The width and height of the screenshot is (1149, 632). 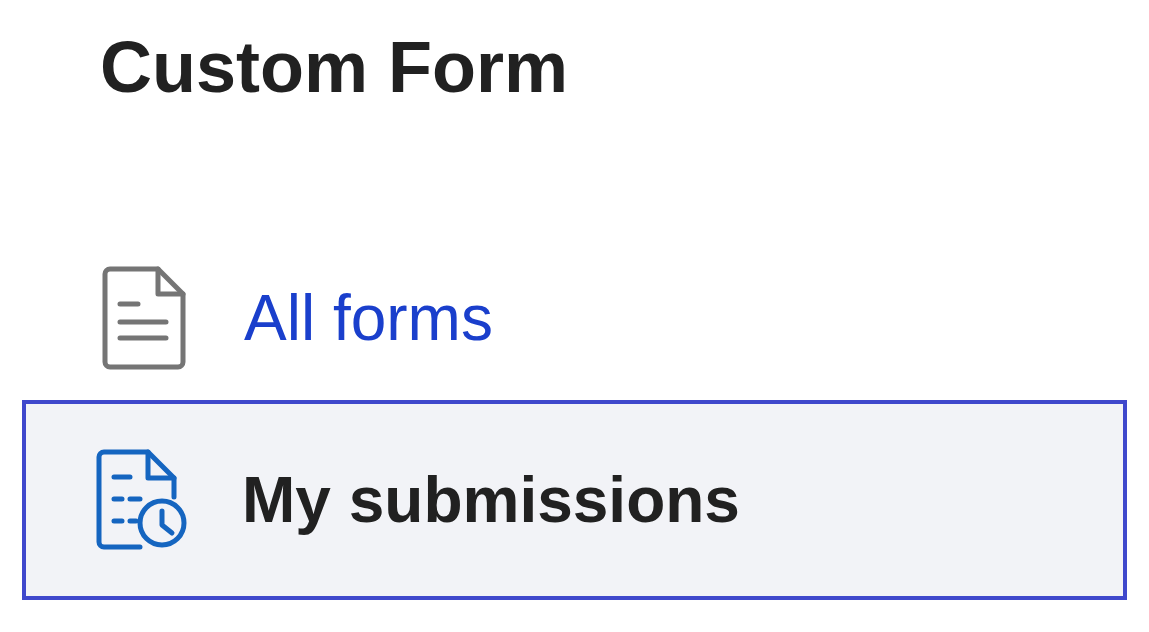 I want to click on document-clock-icon, so click(x=142, y=500).